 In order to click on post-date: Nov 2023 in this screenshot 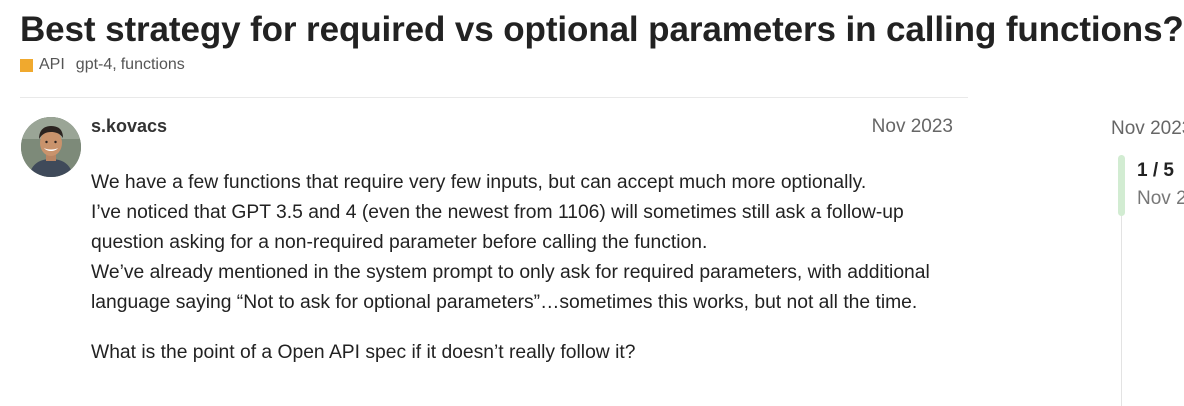, I will do `click(912, 127)`.